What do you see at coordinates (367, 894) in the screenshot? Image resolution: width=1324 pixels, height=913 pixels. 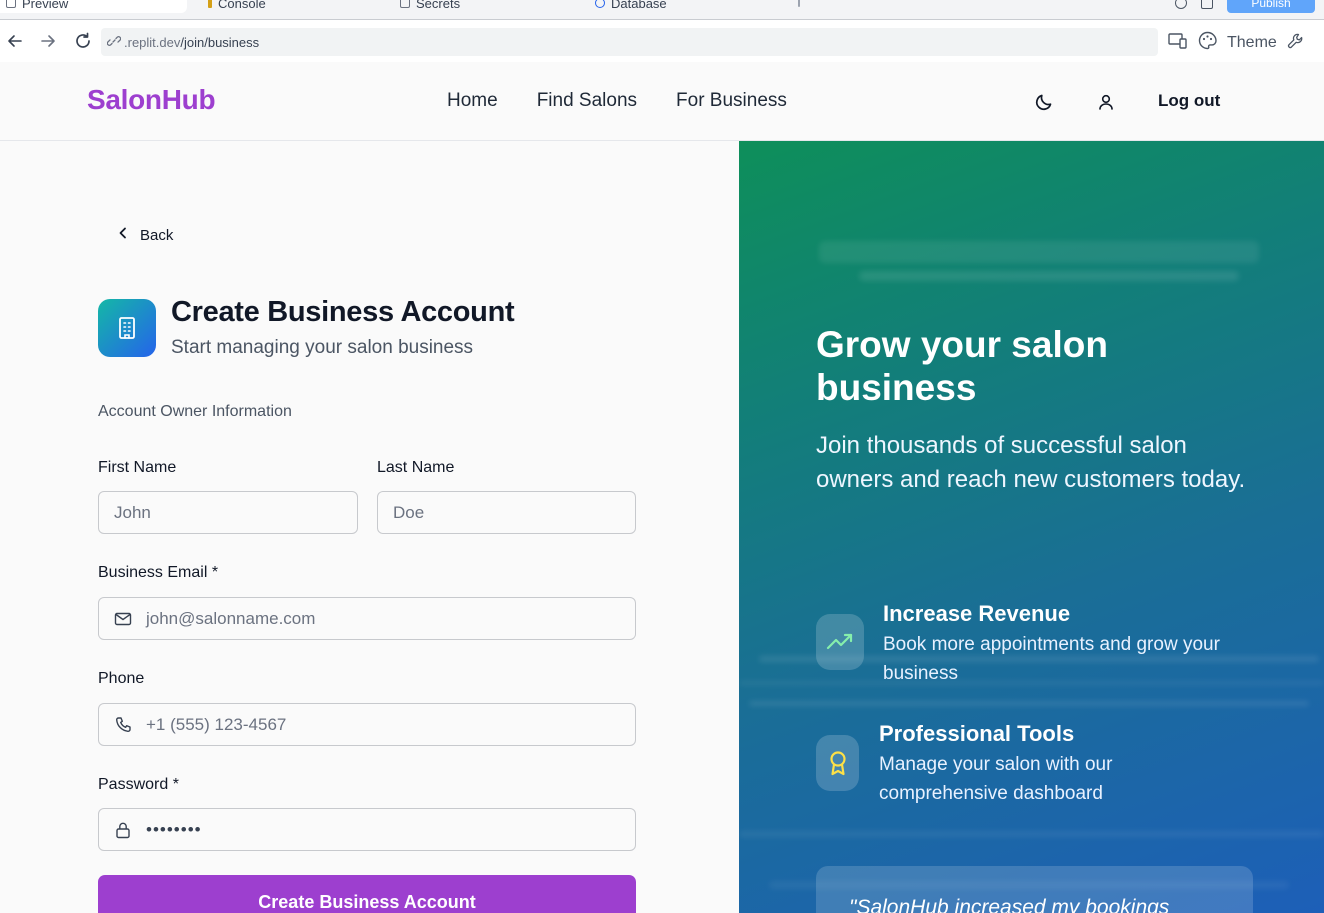 I see `create-account-button: Create Business Account` at bounding box center [367, 894].